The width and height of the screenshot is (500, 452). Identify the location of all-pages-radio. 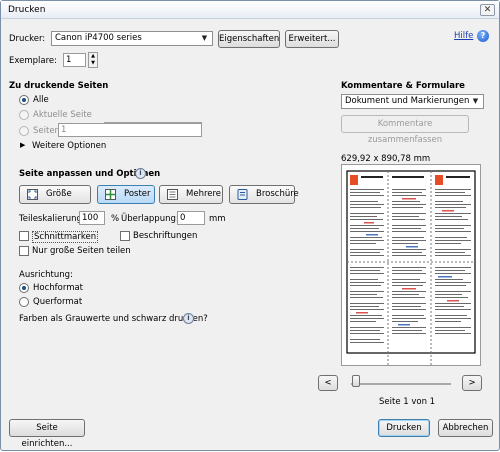
(24, 100).